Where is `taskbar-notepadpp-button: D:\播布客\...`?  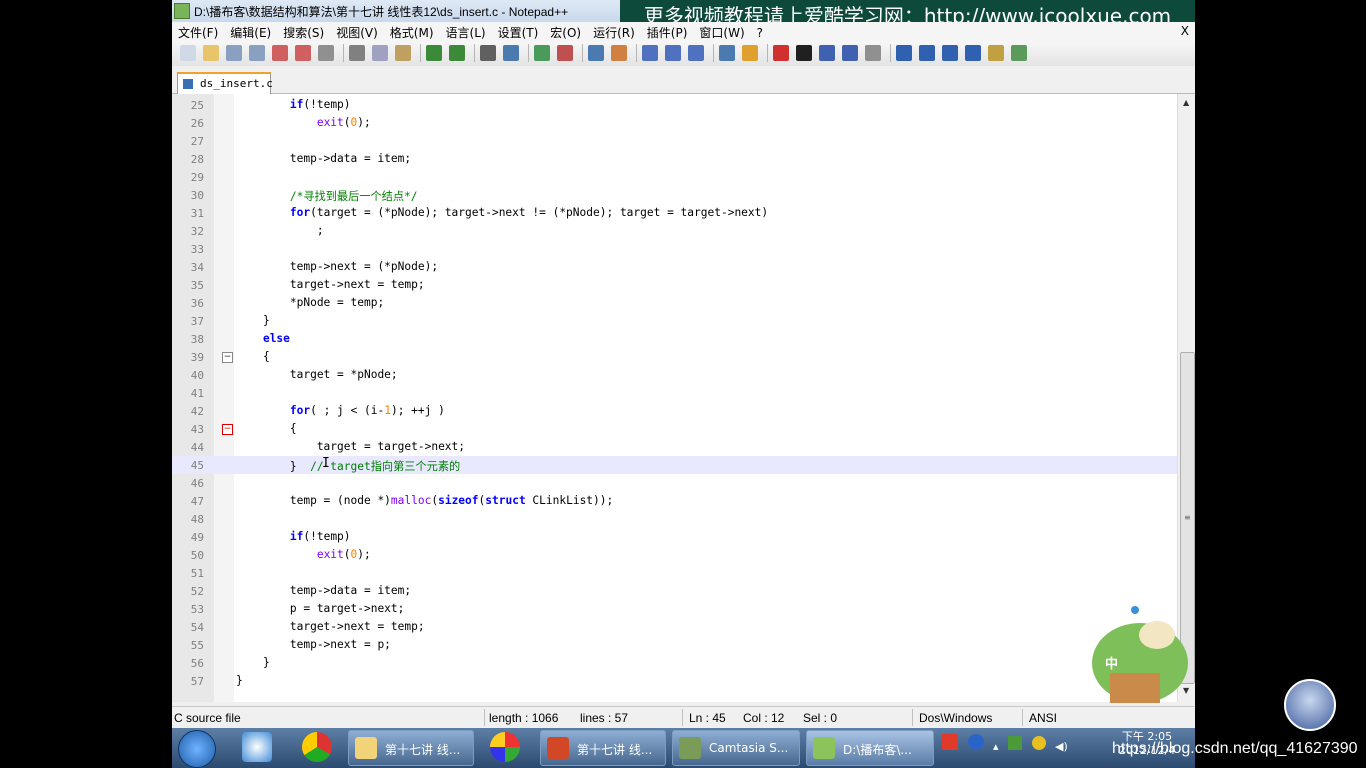 taskbar-notepadpp-button: D:\播布客\... is located at coordinates (870, 748).